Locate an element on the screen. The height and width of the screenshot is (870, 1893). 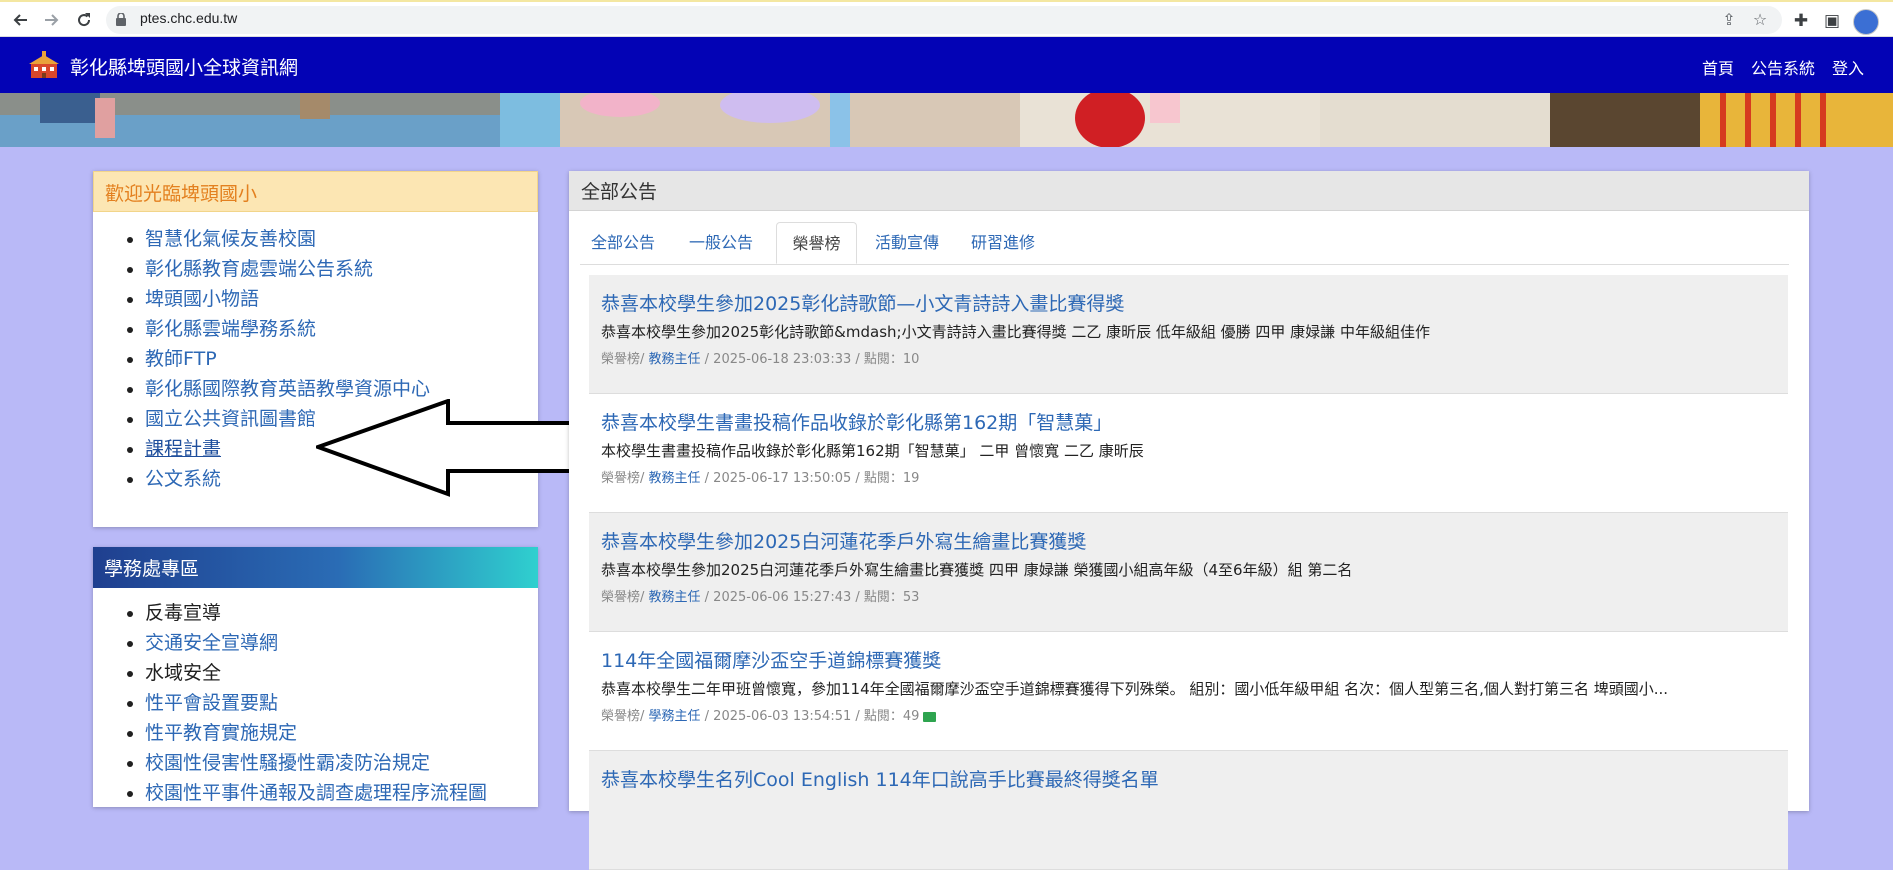
reload-button is located at coordinates (84, 20).